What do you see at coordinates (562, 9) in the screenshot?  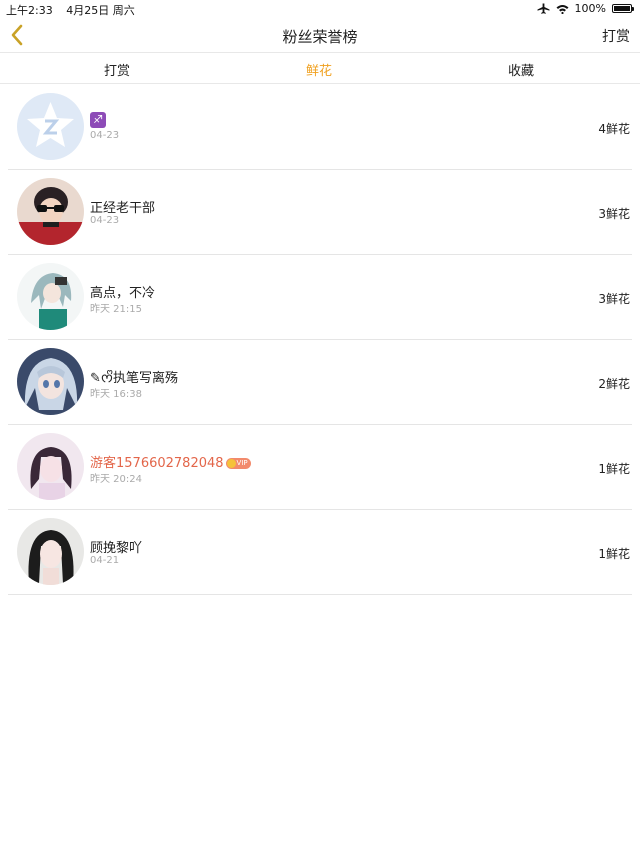 I see `wifi-icon` at bounding box center [562, 9].